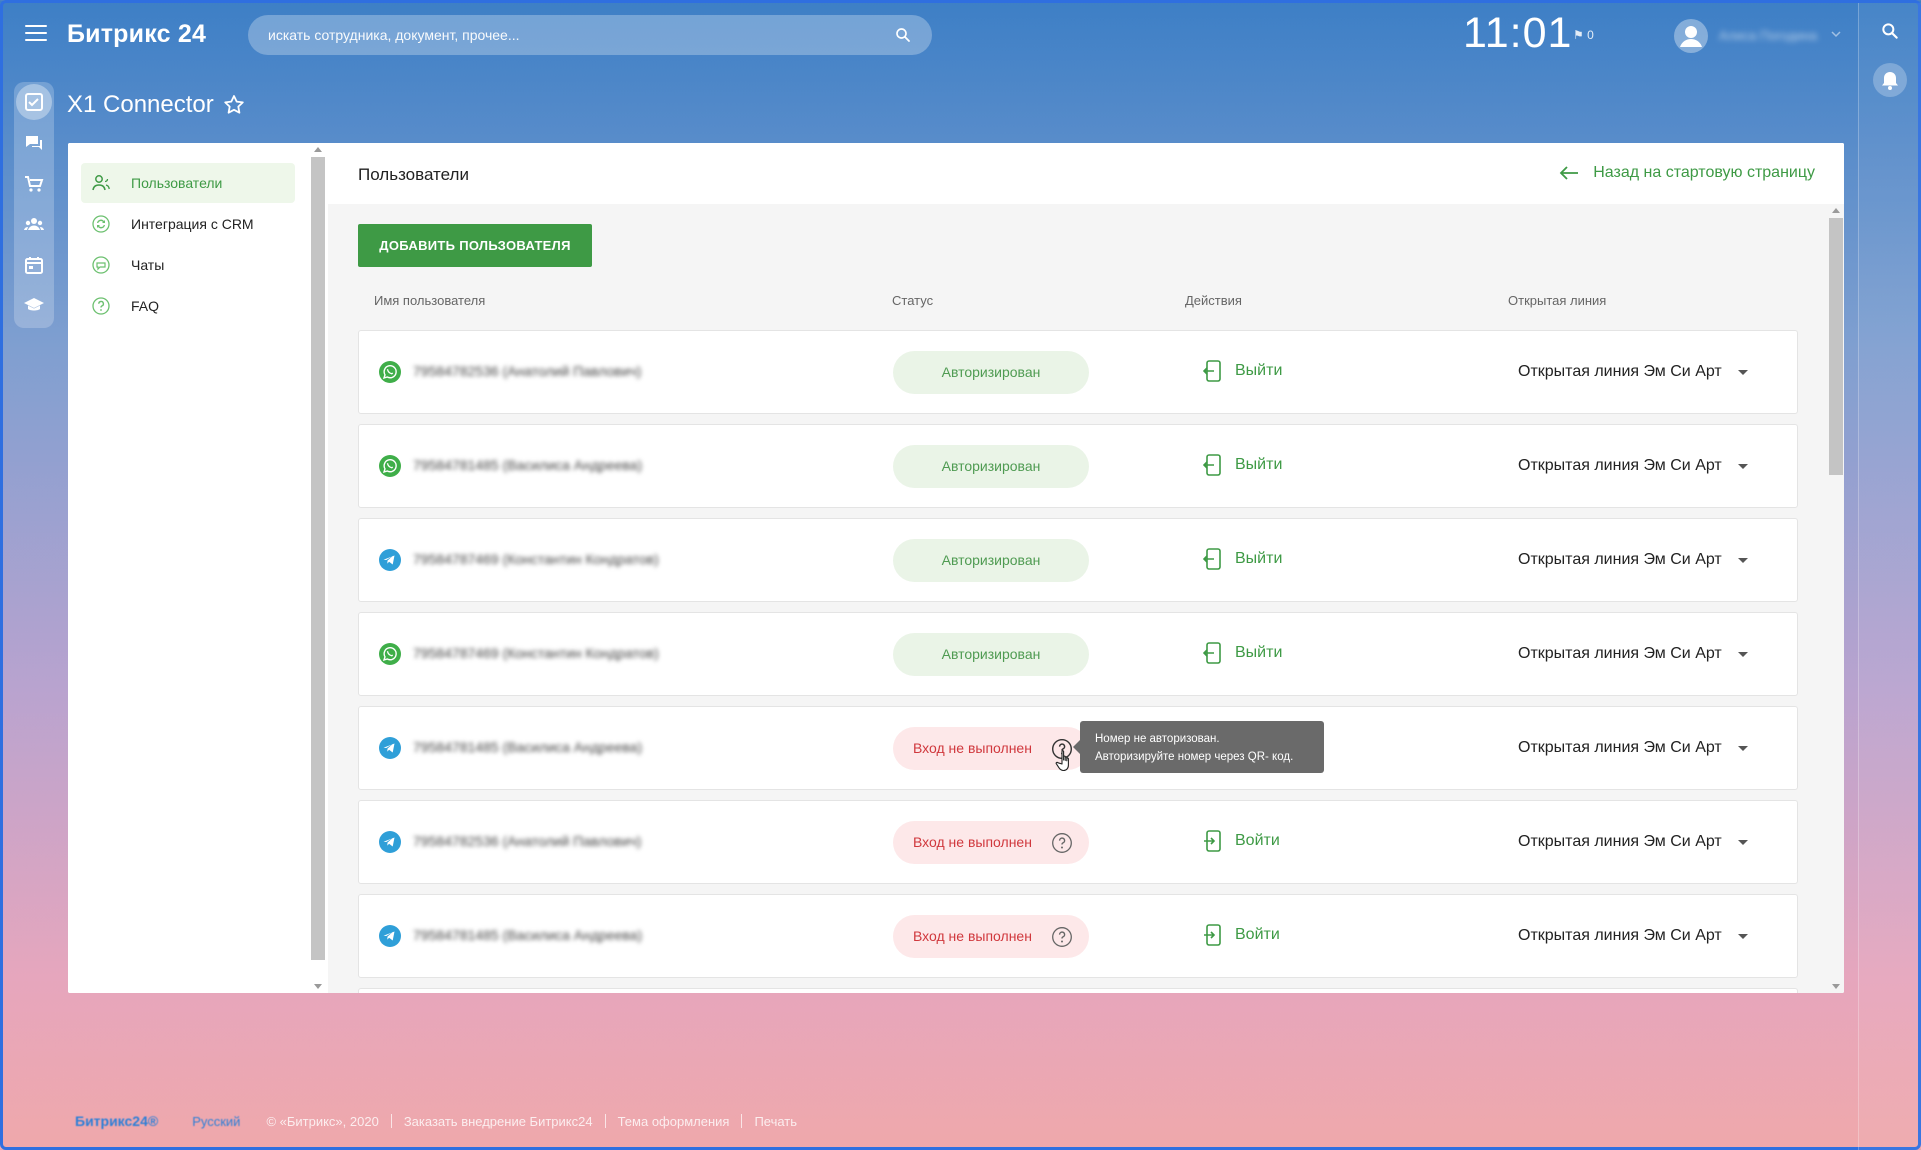 This screenshot has height=1150, width=1921. What do you see at coordinates (36, 34) in the screenshot?
I see `menu-icon` at bounding box center [36, 34].